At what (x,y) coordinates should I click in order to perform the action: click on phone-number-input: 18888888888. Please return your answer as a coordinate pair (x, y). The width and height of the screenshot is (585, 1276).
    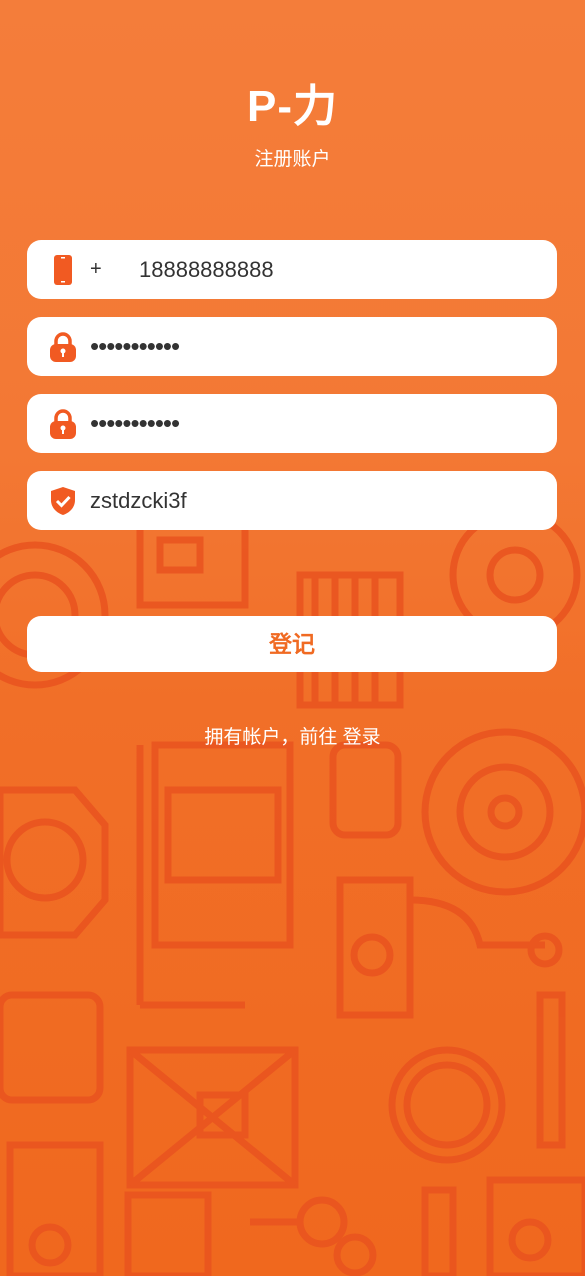
    Looking at the image, I should click on (206, 269).